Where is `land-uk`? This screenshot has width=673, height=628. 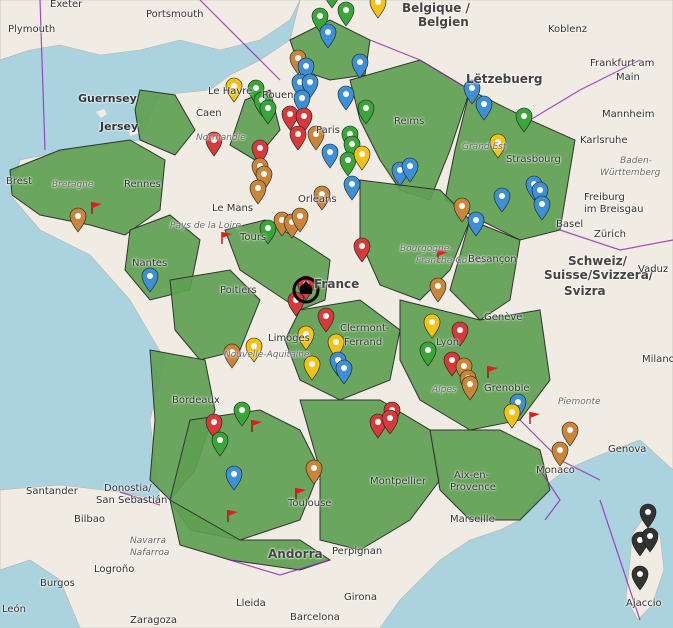
land-uk is located at coordinates (150, 30).